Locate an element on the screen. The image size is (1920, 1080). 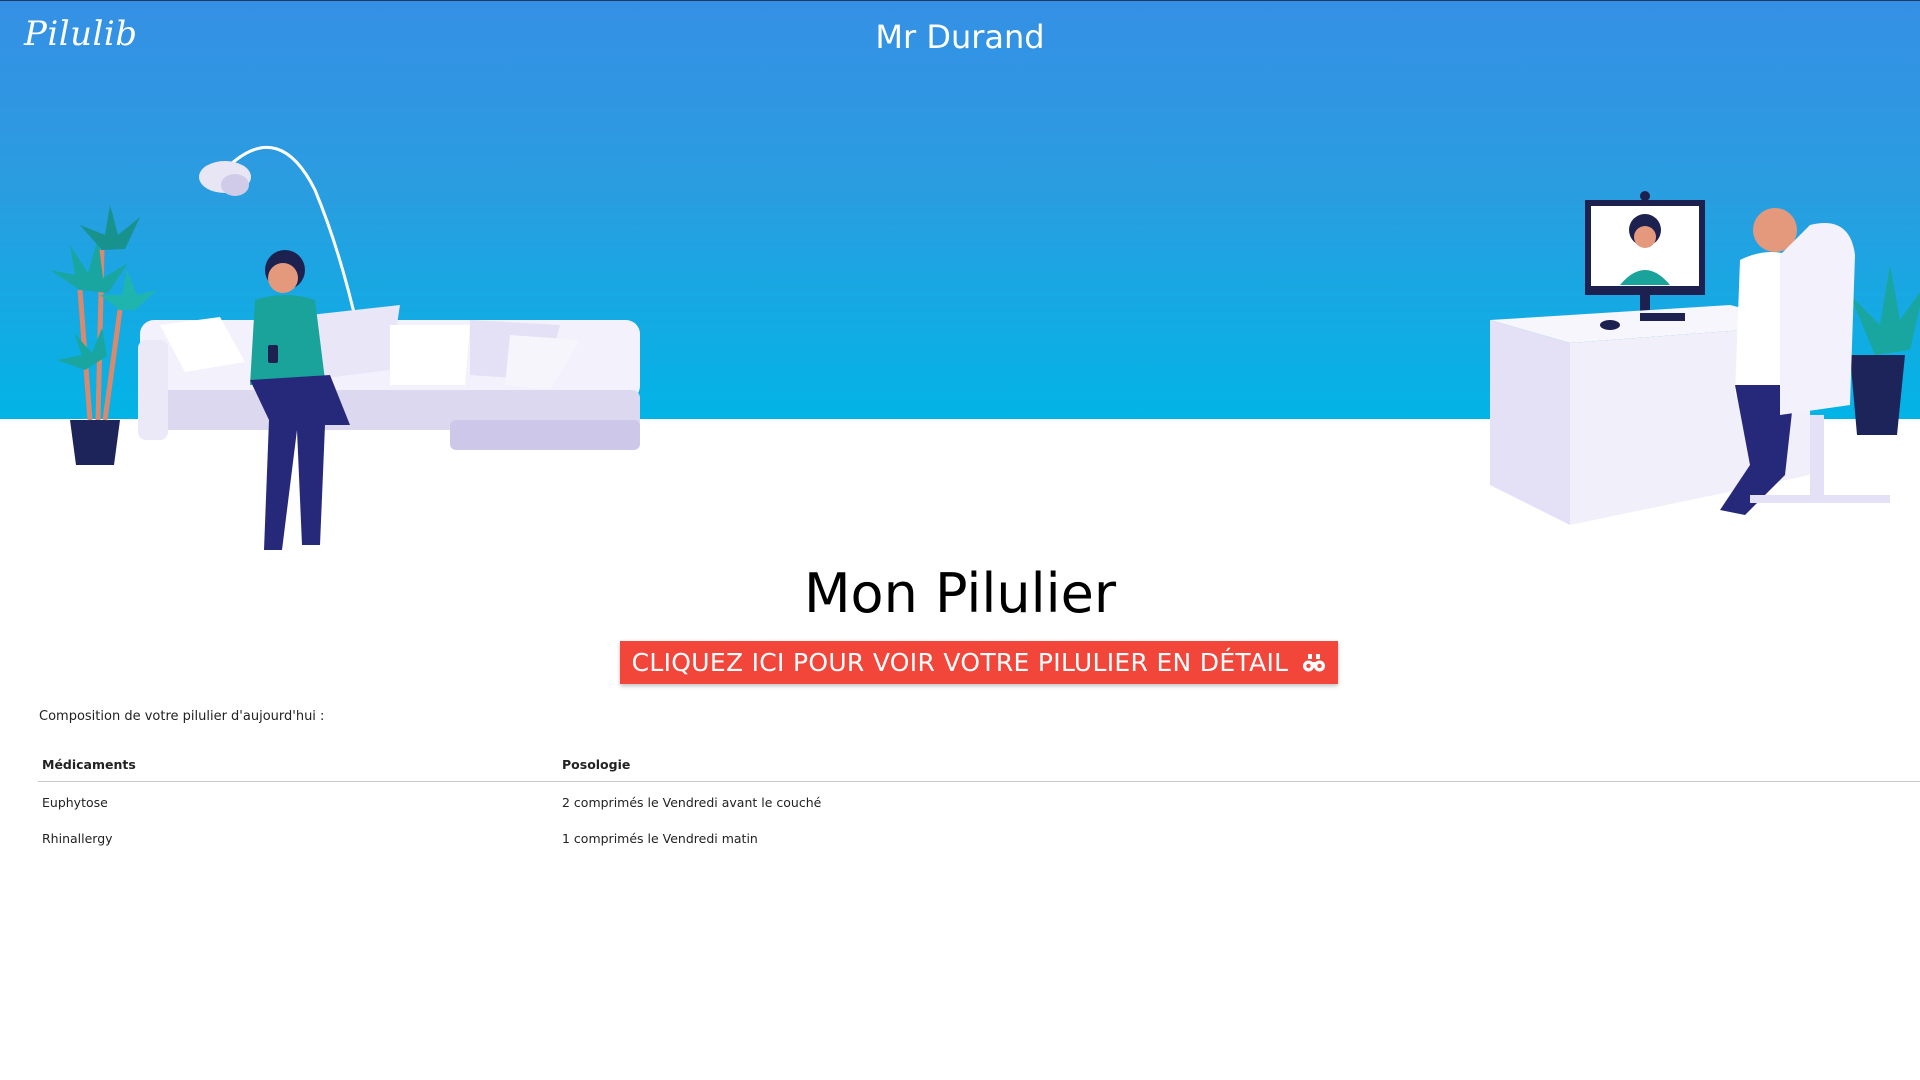
medicament-cell: Euphytose is located at coordinates (75, 802).